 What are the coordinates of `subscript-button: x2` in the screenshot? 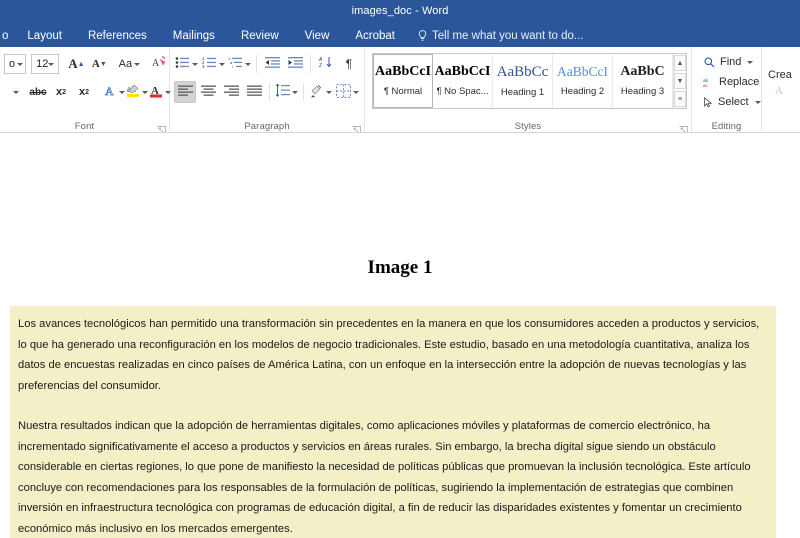 It's located at (61, 92).